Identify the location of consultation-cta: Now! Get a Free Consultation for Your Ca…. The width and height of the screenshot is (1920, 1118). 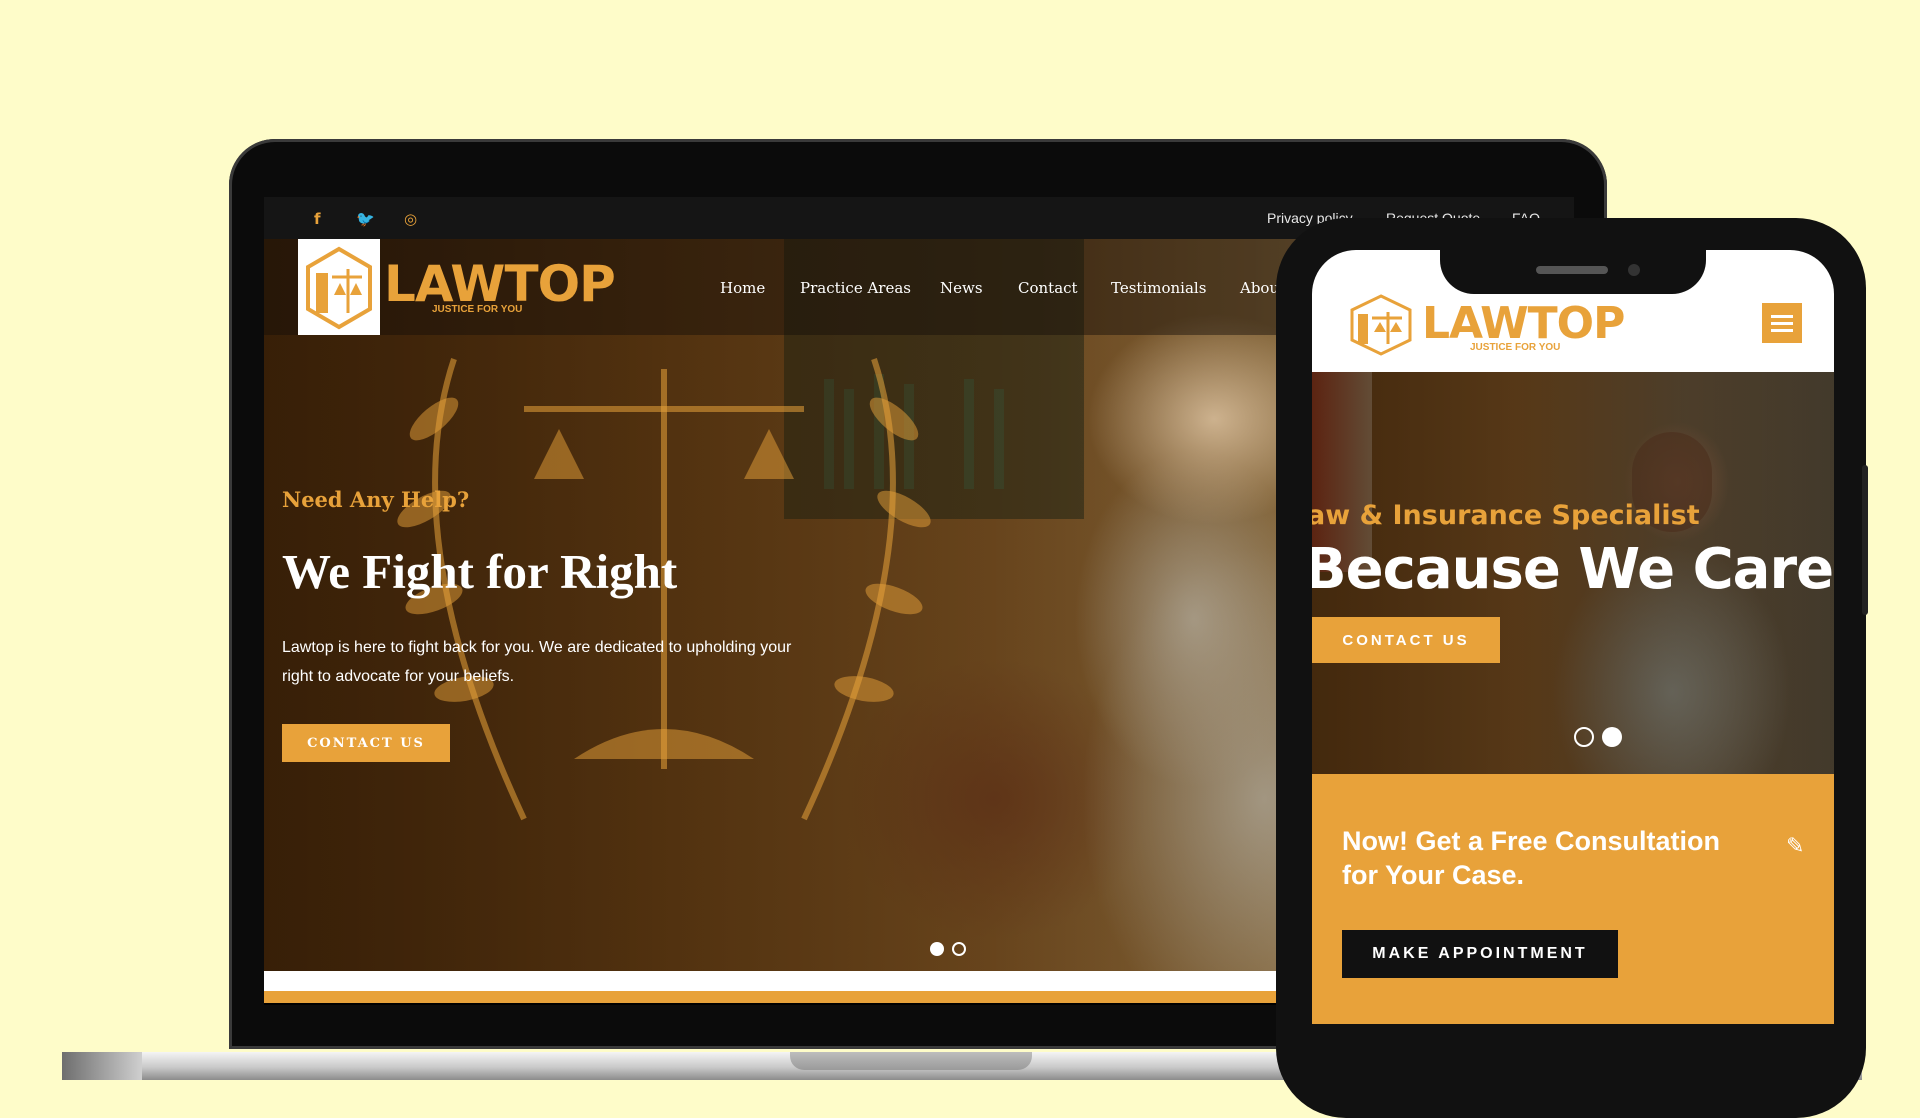
(1573, 899).